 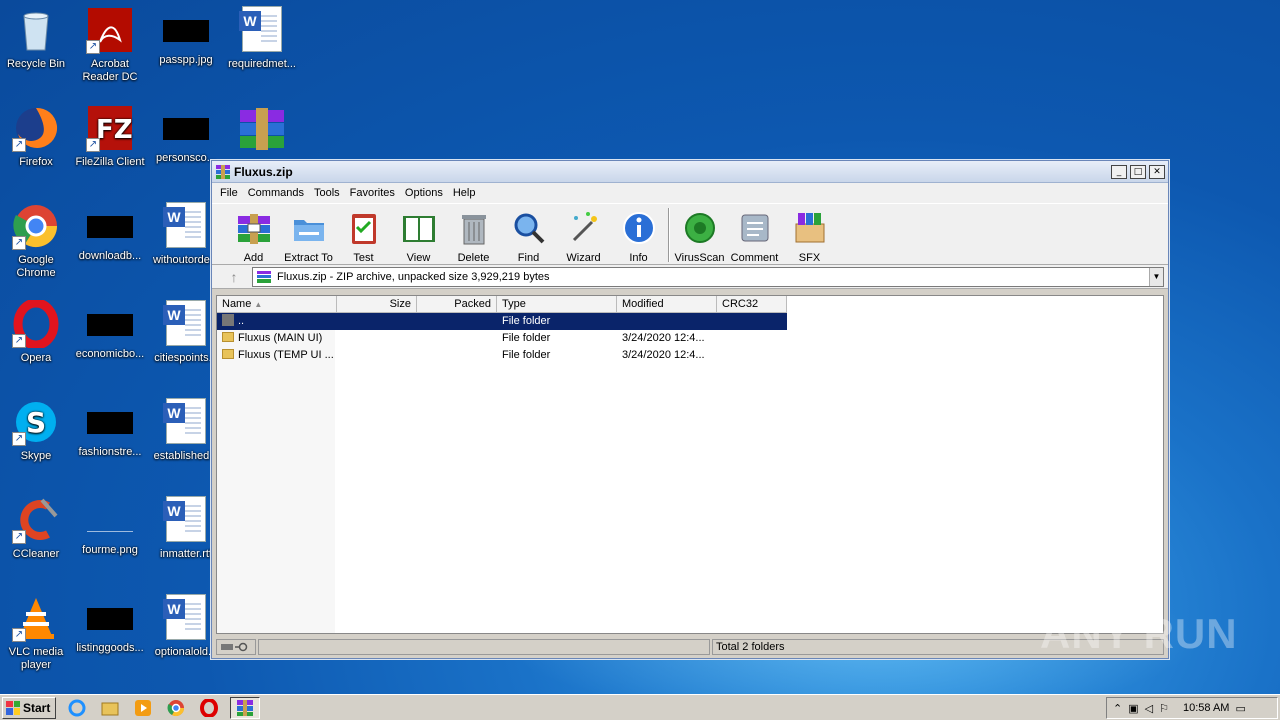 What do you see at coordinates (1156, 276) in the screenshot?
I see `chevron-down-icon: ▼` at bounding box center [1156, 276].